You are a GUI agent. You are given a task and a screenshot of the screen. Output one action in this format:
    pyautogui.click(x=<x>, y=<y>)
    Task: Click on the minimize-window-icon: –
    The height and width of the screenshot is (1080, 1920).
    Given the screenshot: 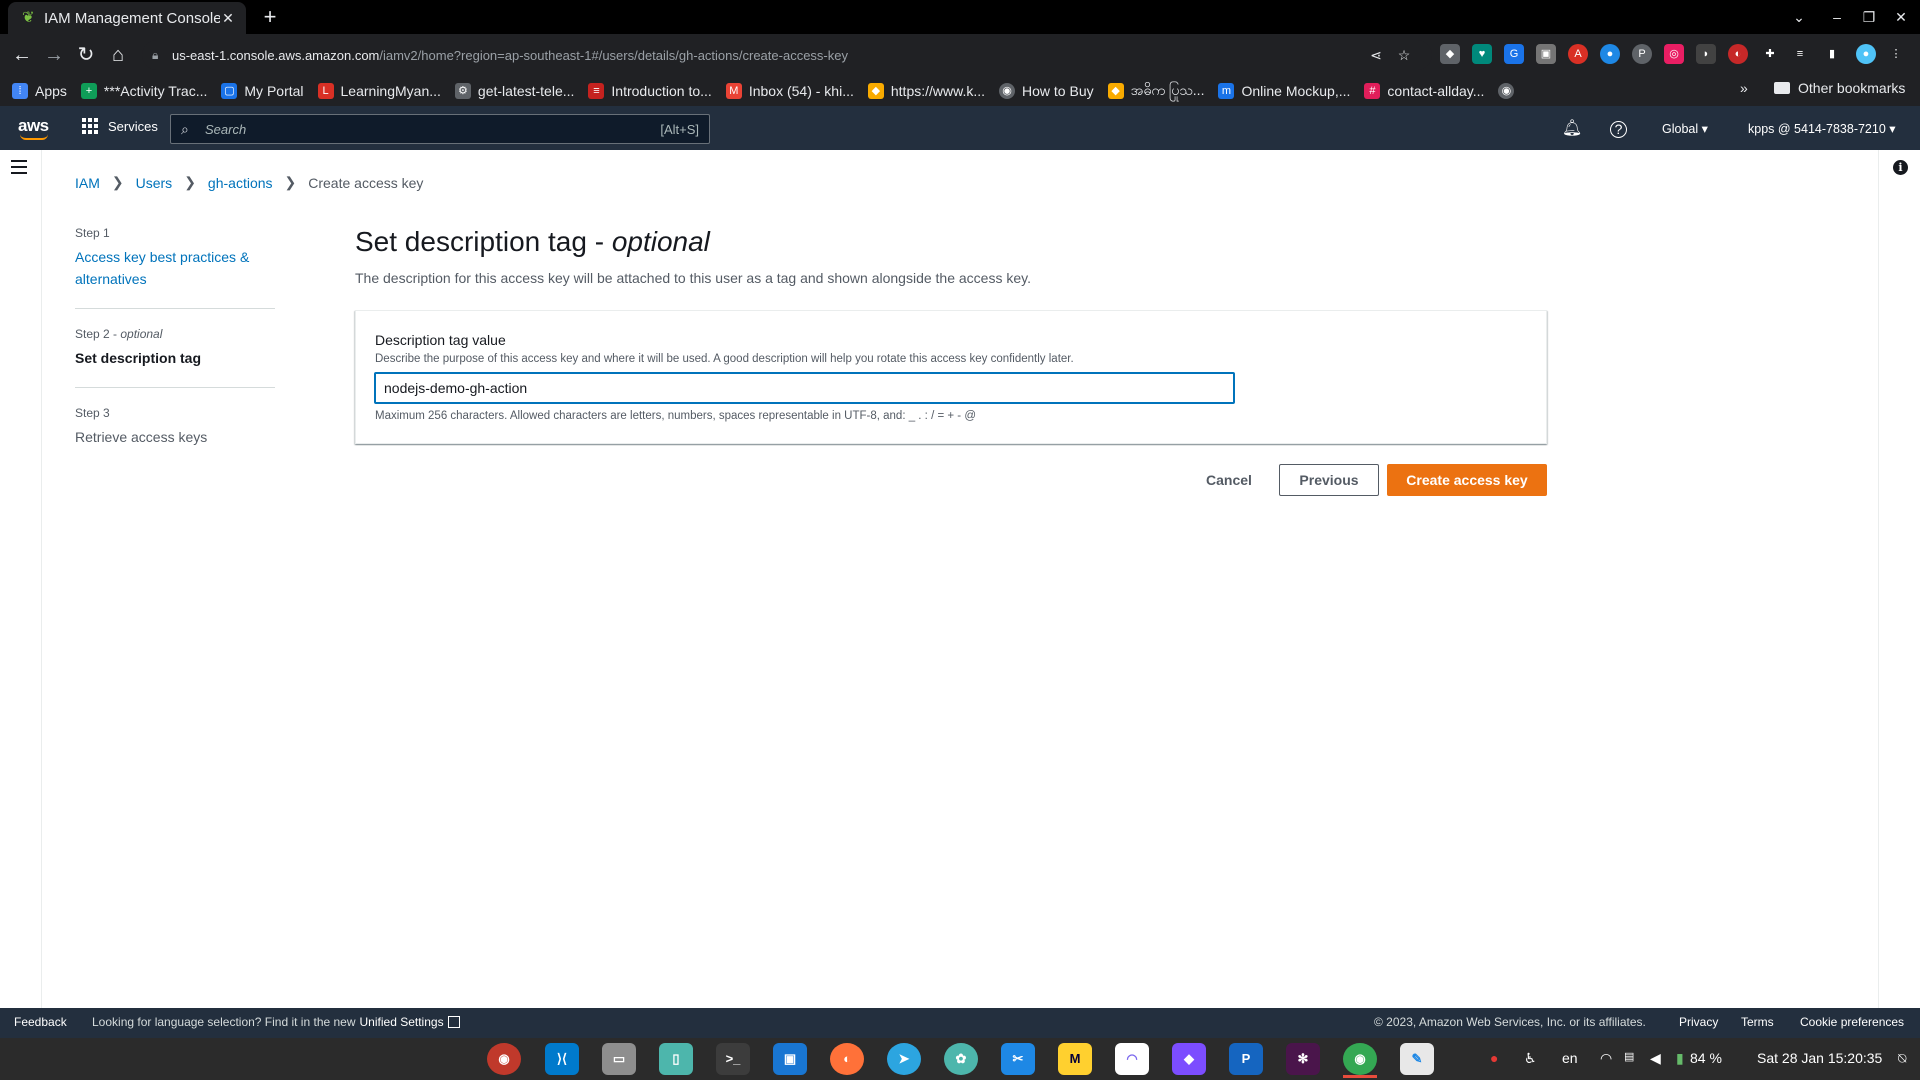 What is the action you would take?
    pyautogui.click(x=1837, y=17)
    